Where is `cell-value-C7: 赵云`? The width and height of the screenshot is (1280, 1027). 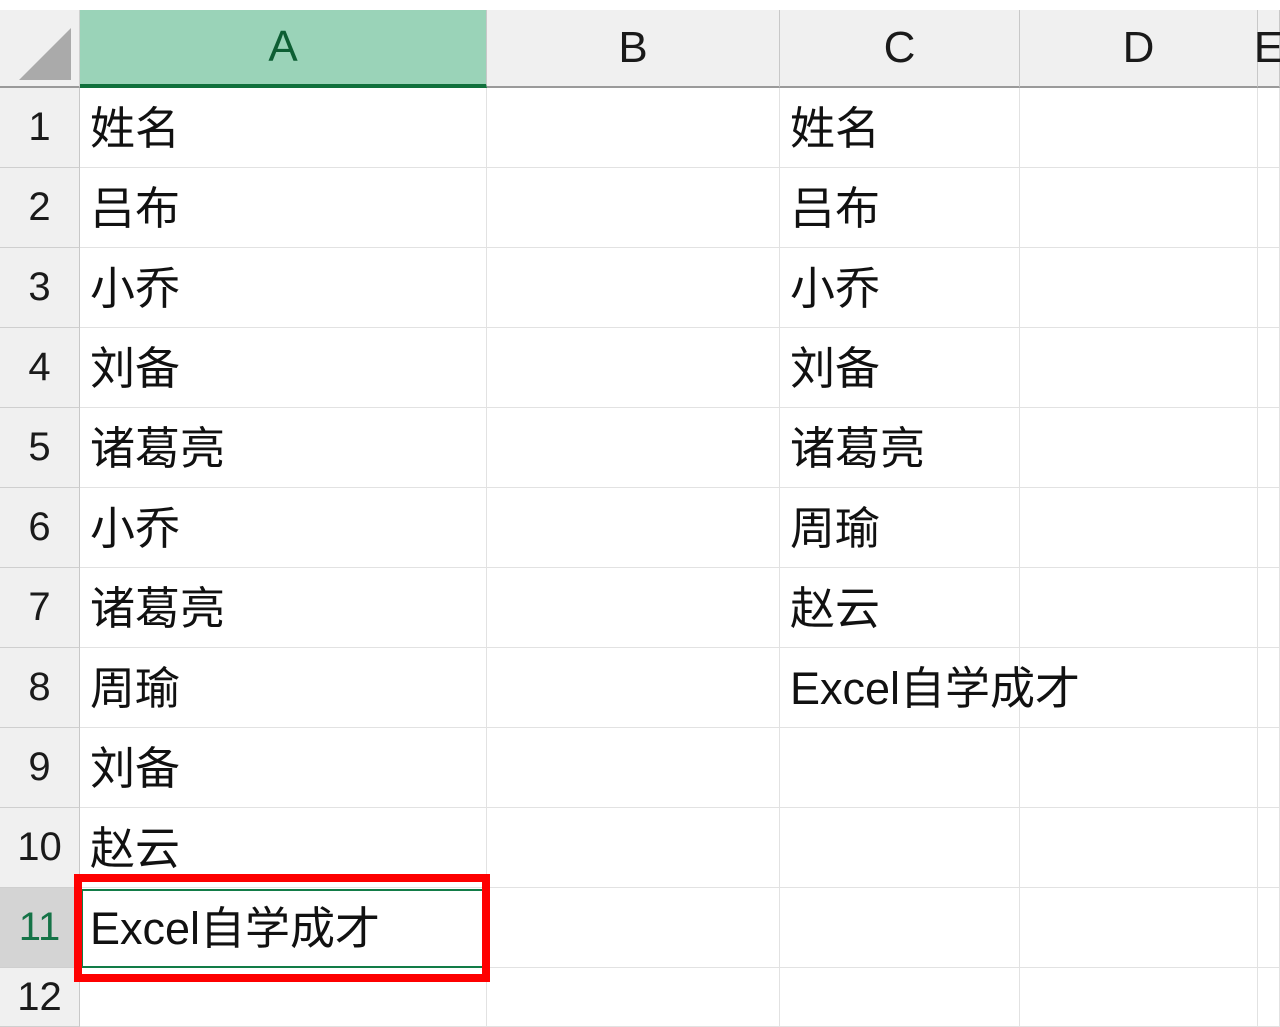
cell-value-C7: 赵云 is located at coordinates (900, 608).